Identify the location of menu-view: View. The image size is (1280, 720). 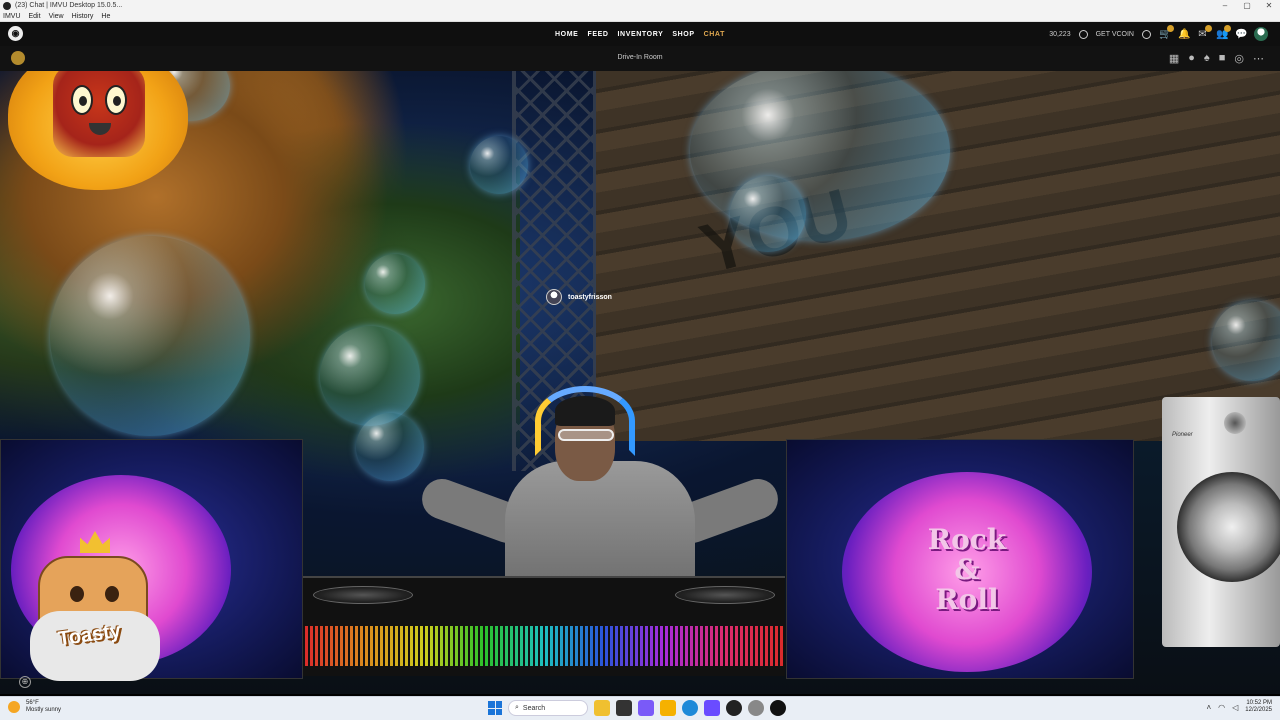
(56, 16).